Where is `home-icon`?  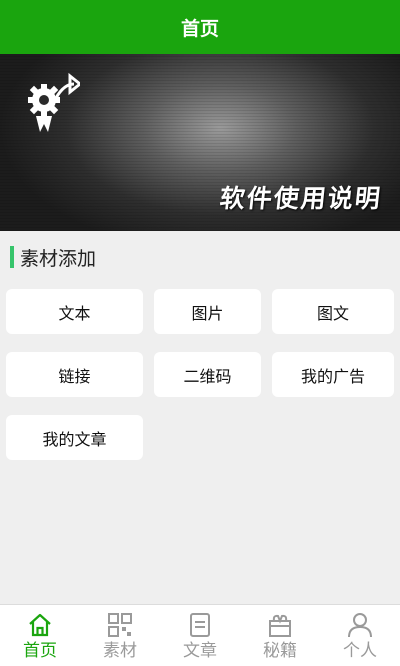
home-icon is located at coordinates (40, 625).